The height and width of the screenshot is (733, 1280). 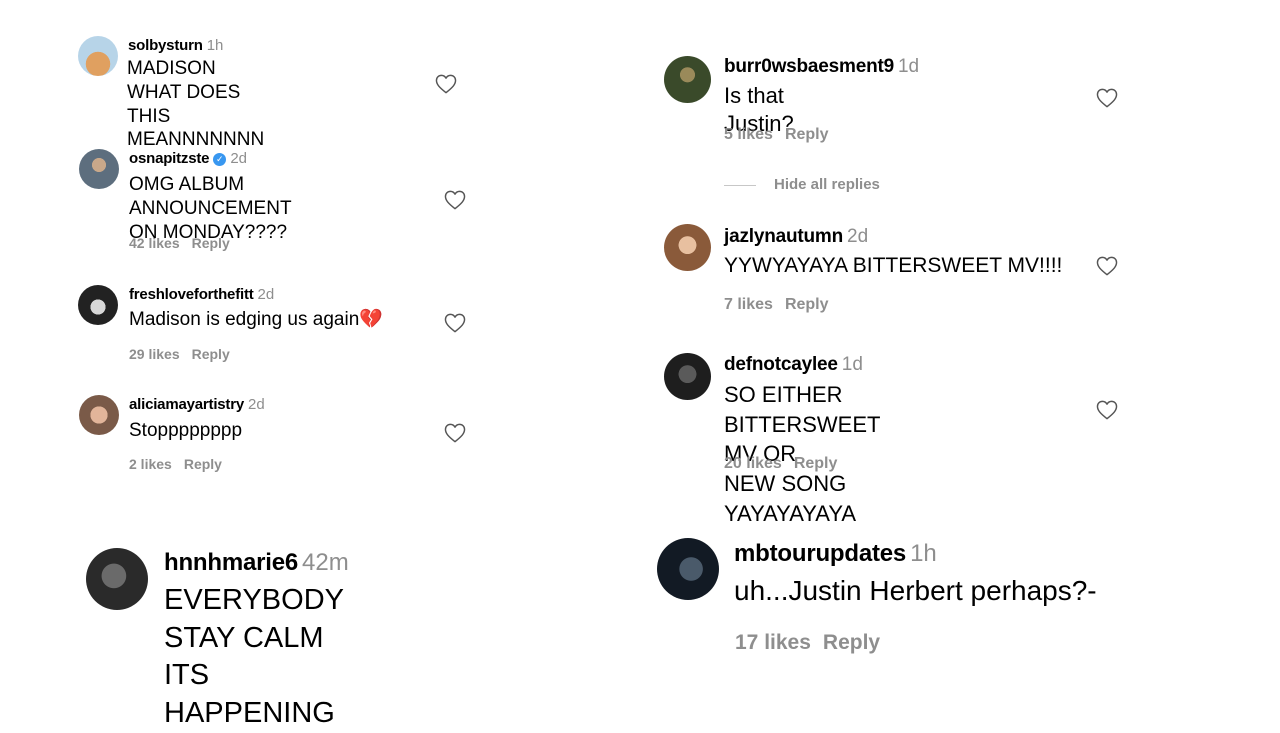 What do you see at coordinates (893, 265) in the screenshot?
I see `comment-text: YYWYAYAYA BITTERSWEET MV!!!!` at bounding box center [893, 265].